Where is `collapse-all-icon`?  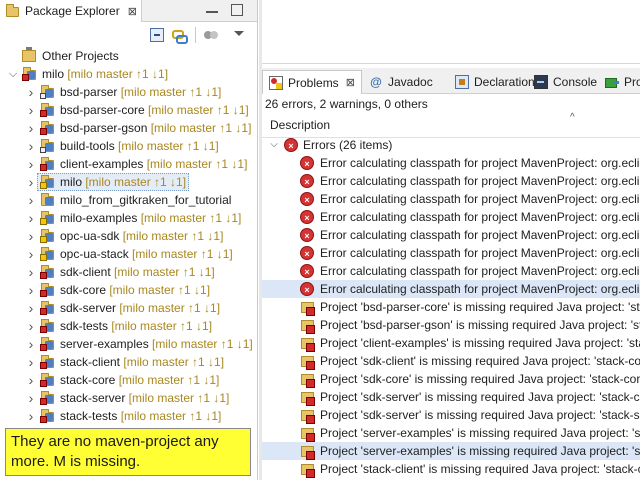 collapse-all-icon is located at coordinates (157, 35).